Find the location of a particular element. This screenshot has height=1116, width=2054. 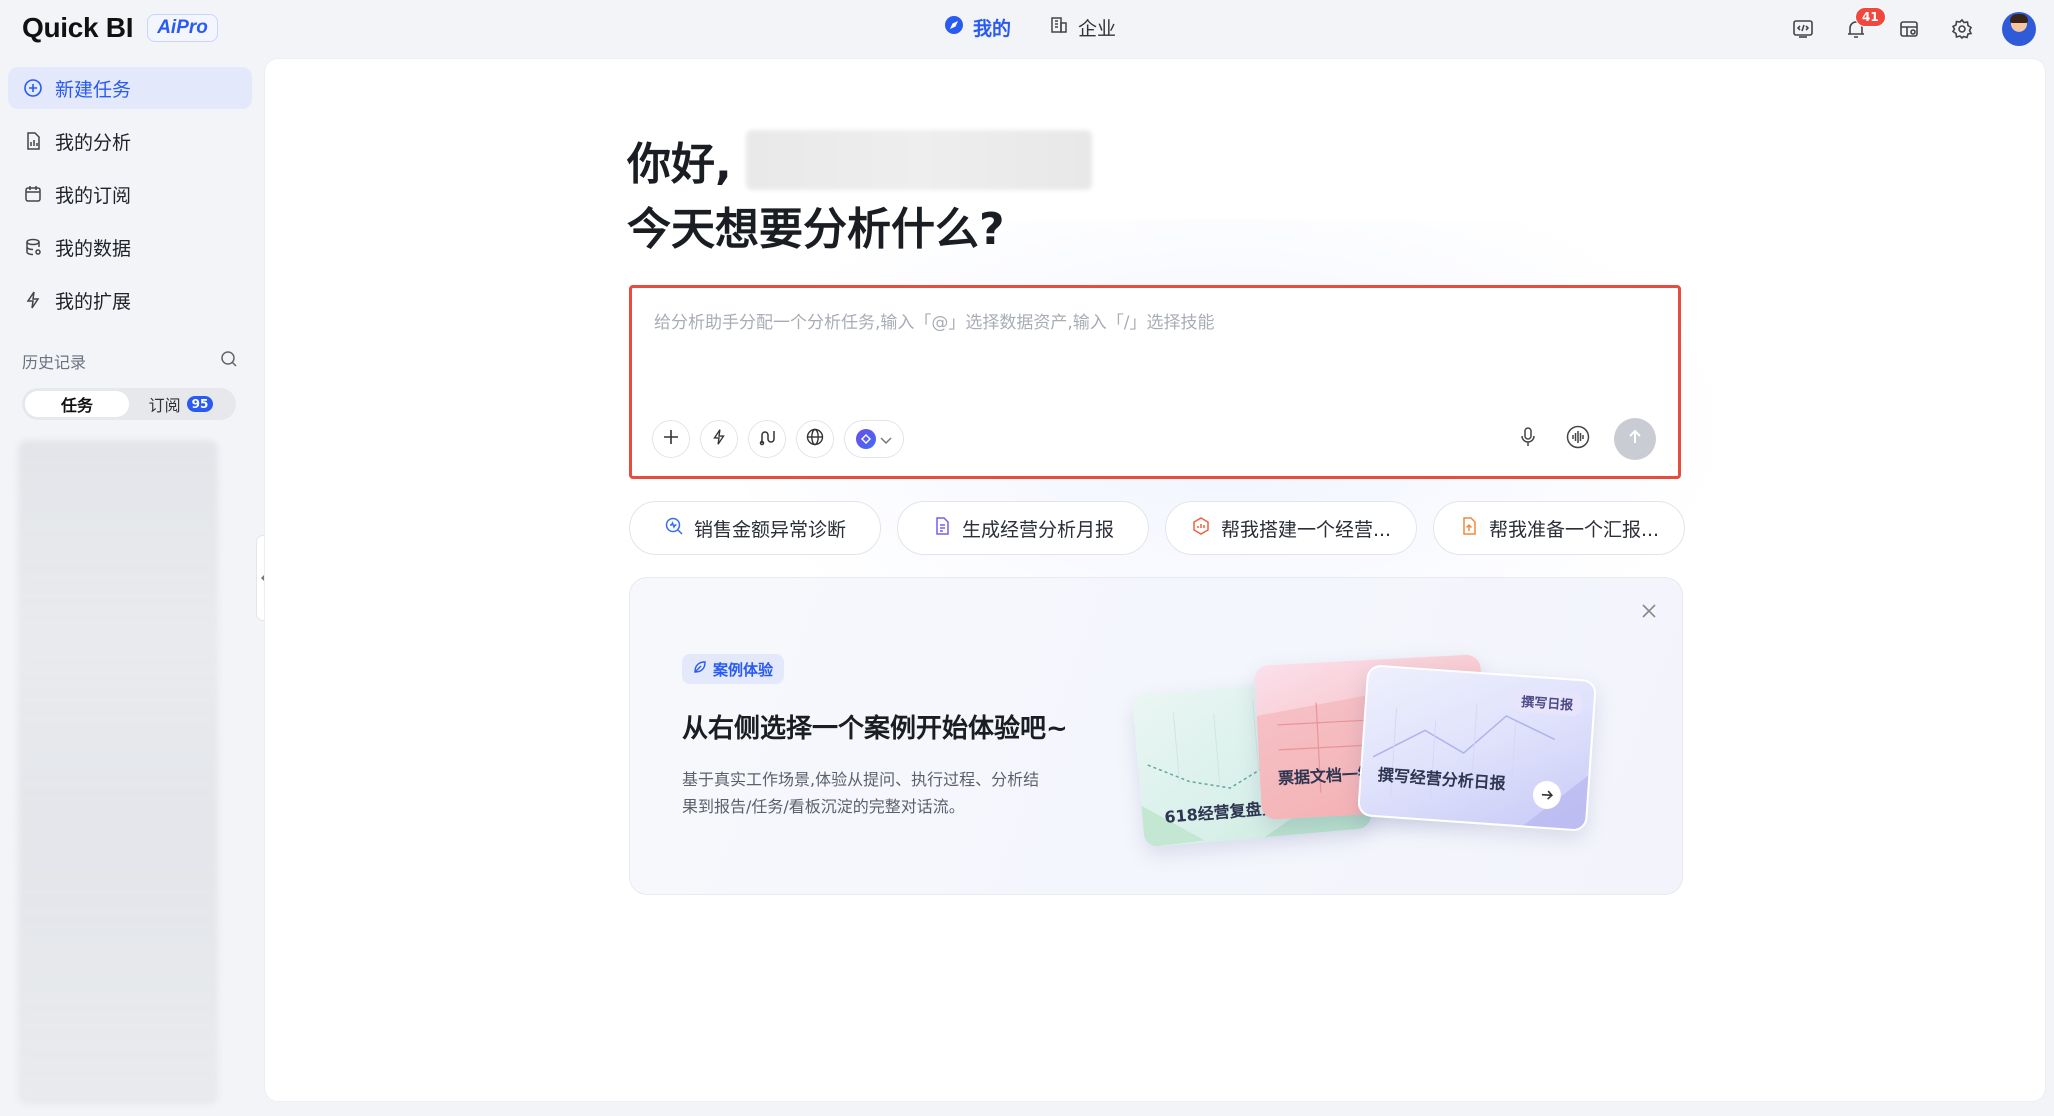

bell-icon: 41 is located at coordinates (1864, 24).